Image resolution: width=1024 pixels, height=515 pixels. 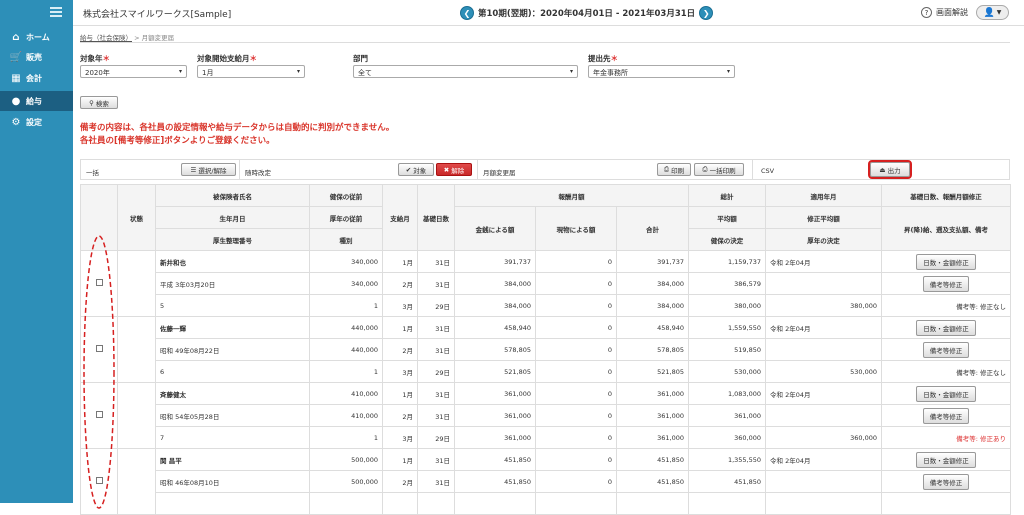 What do you see at coordinates (232, 393) in the screenshot?
I see `employee-name: 斉藤健太` at bounding box center [232, 393].